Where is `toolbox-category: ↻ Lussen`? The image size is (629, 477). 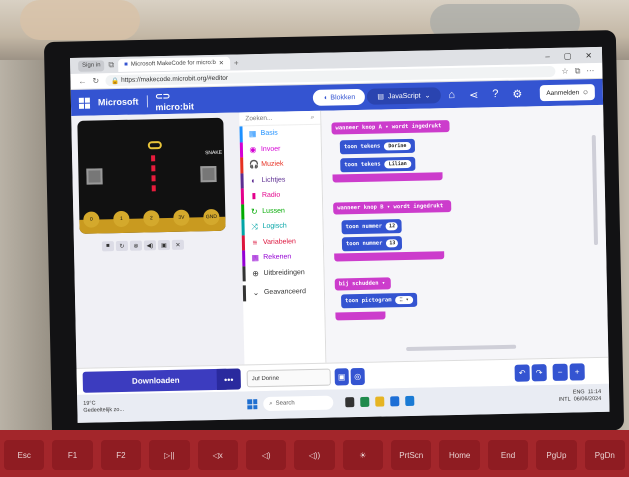
toolbox-category: ↻ Lussen is located at coordinates (282, 211).